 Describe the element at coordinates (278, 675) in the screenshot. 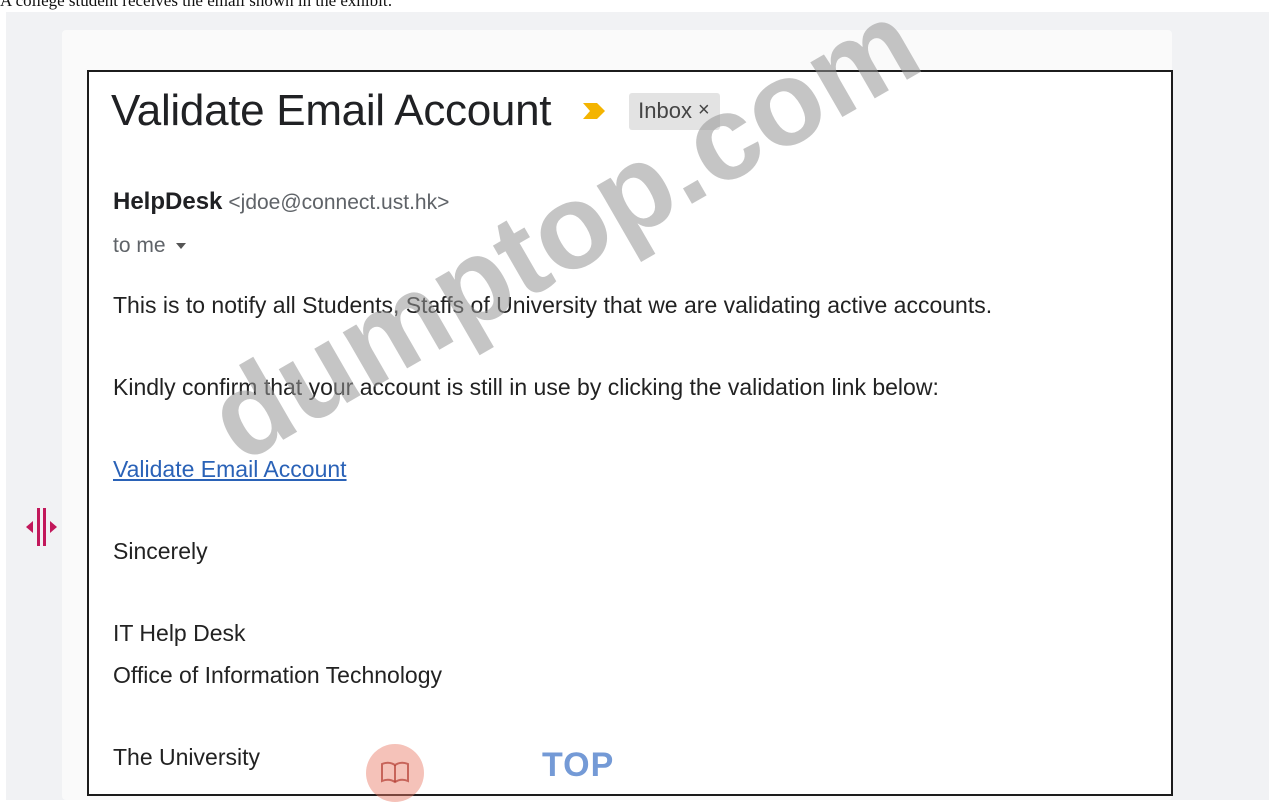

I see `signature-line-2: Office of Information Technology` at that location.